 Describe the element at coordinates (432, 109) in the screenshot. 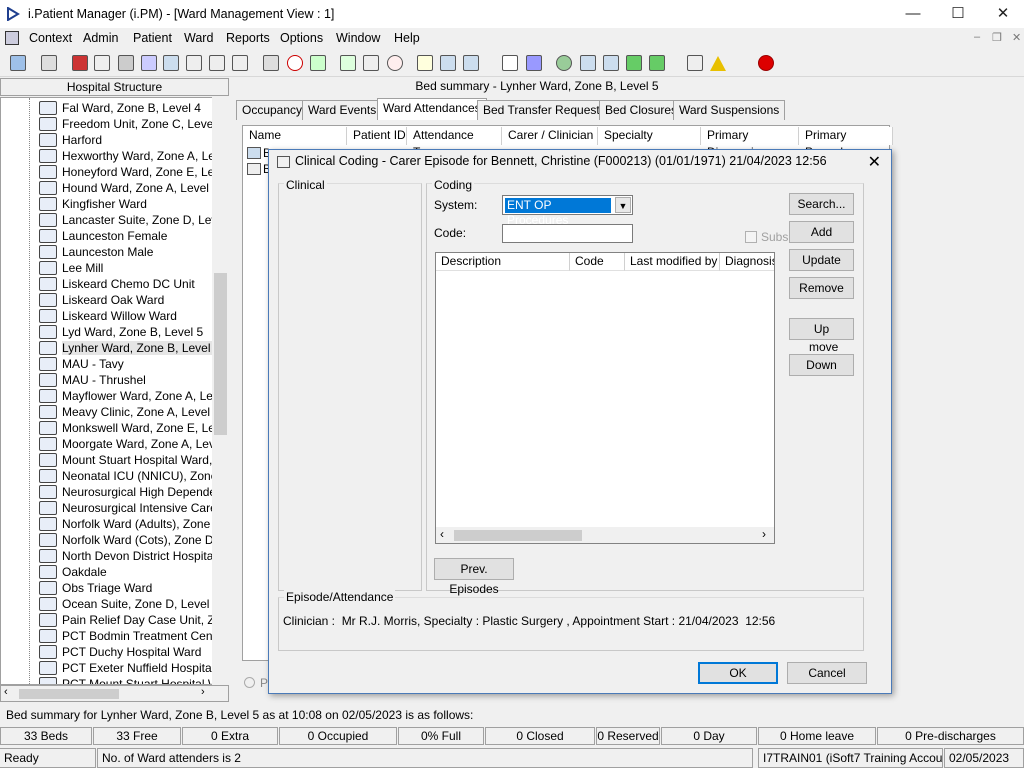

I see `tab-ward-attendances: Ward Attendances` at that location.